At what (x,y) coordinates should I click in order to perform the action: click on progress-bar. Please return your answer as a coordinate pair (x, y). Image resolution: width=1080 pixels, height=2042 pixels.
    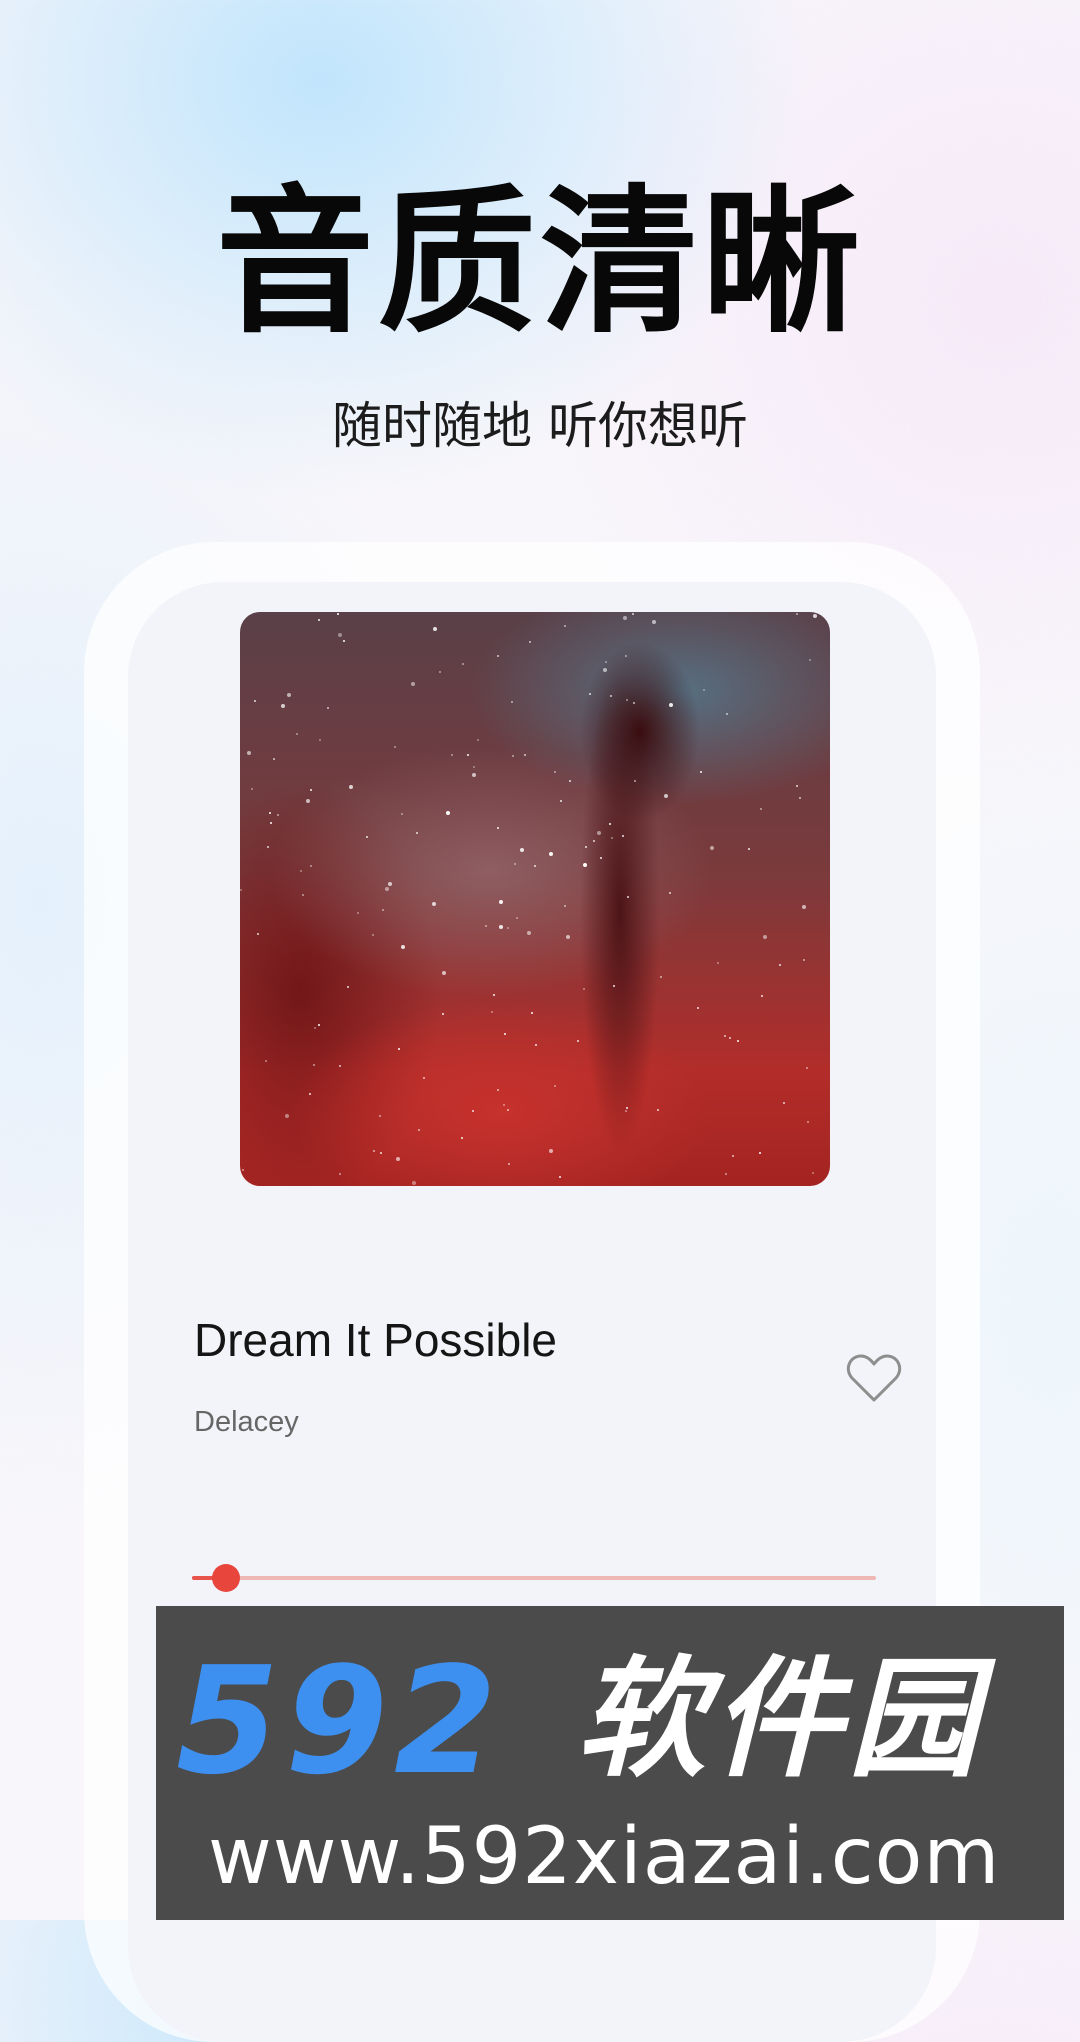
    Looking at the image, I should click on (534, 1578).